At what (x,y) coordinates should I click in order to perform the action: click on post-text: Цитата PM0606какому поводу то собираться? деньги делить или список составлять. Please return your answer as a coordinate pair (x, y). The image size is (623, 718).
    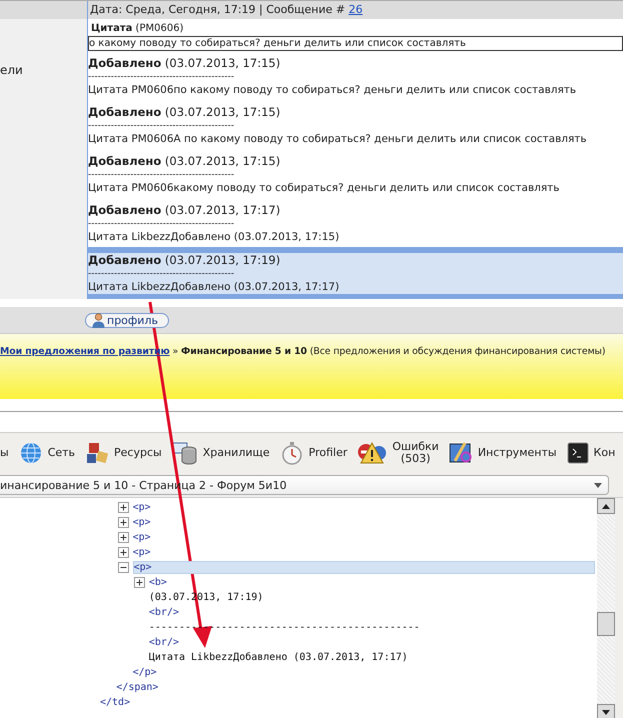
    Looking at the image, I should click on (324, 188).